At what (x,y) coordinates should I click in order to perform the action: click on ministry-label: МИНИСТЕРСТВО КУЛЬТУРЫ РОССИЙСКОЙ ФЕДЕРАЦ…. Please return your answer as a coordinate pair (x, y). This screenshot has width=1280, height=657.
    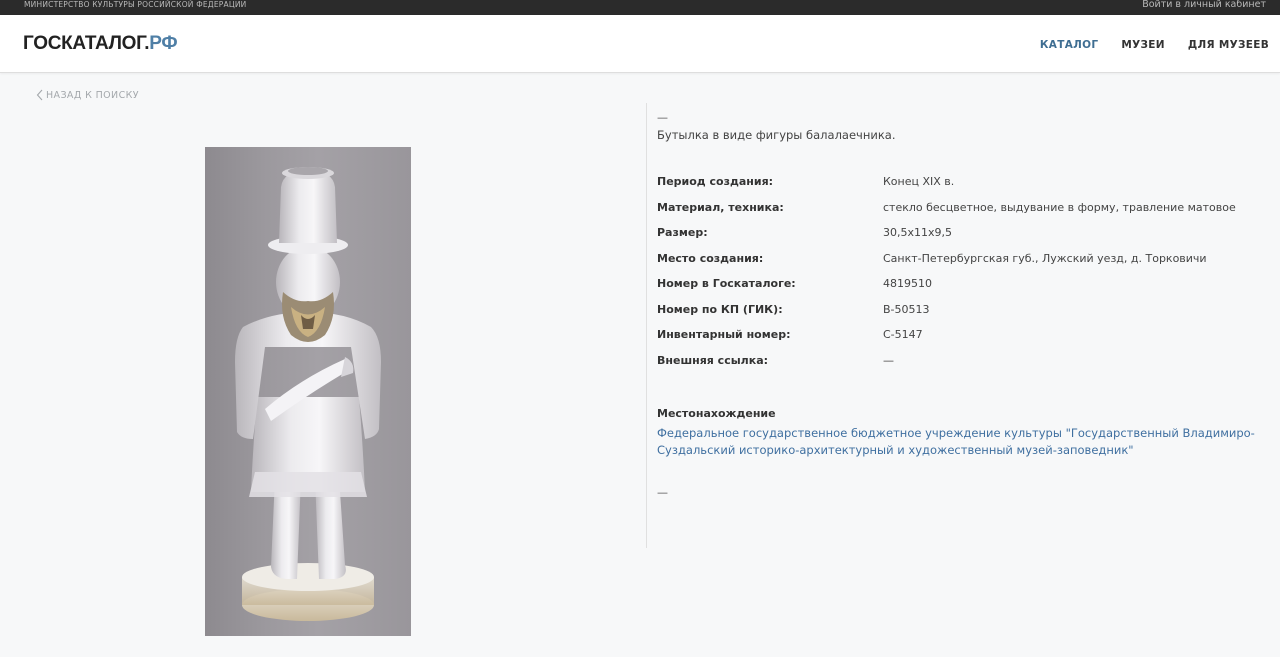
    Looking at the image, I should click on (135, 4).